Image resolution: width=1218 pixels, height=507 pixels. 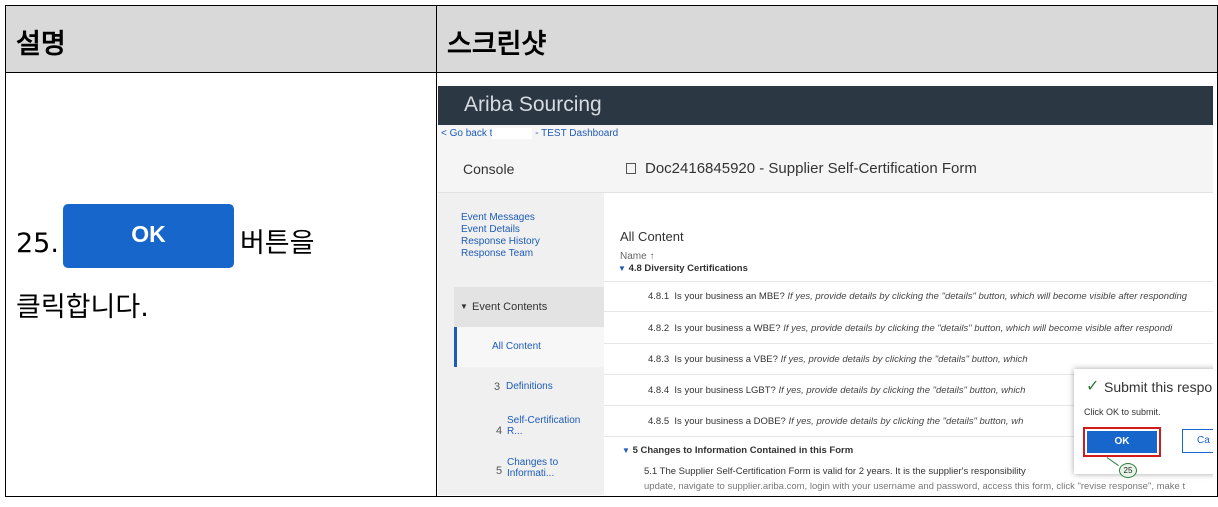 What do you see at coordinates (1158, 387) in the screenshot?
I see `dialog-title: Submit this respo` at bounding box center [1158, 387].